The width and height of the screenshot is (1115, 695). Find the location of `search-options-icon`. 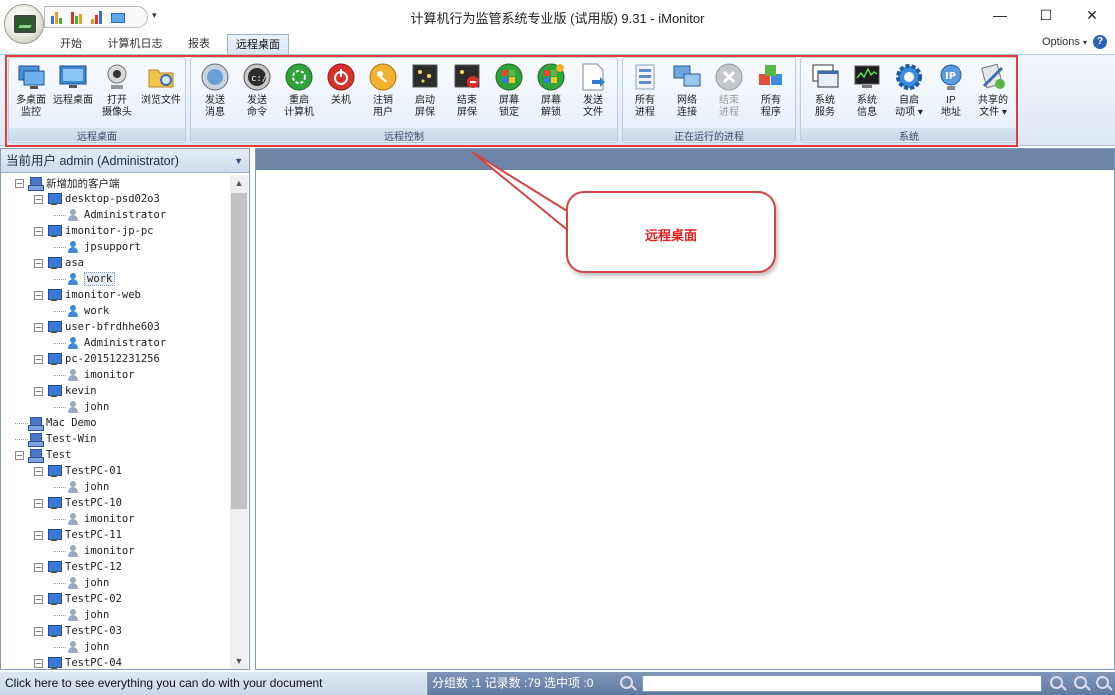

search-options-icon is located at coordinates (1102, 682).